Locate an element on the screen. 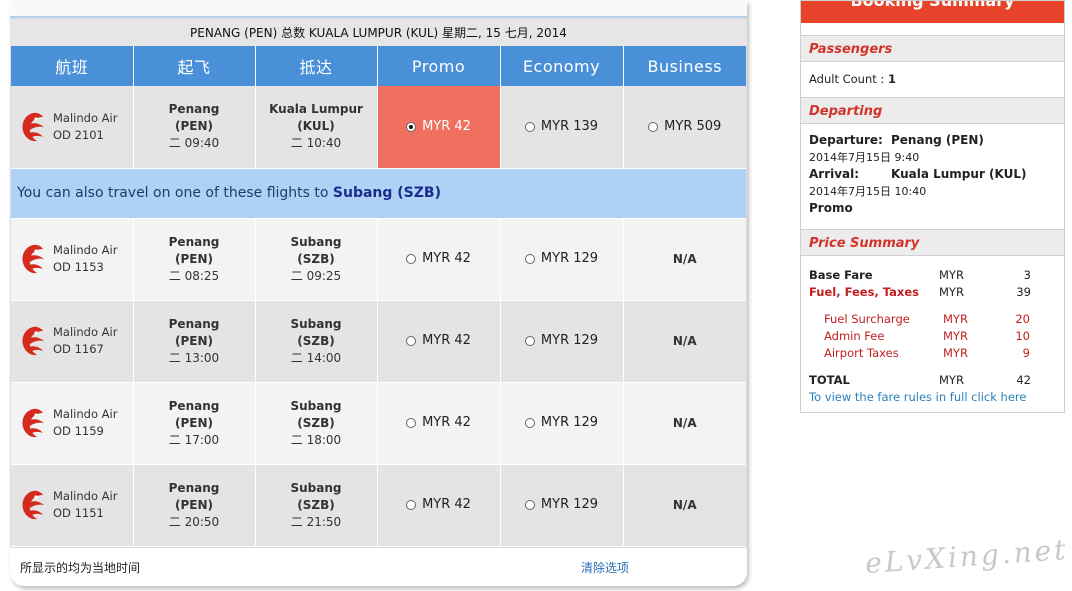 This screenshot has height=591, width=1072. radio-selected-icon is located at coordinates (411, 126).